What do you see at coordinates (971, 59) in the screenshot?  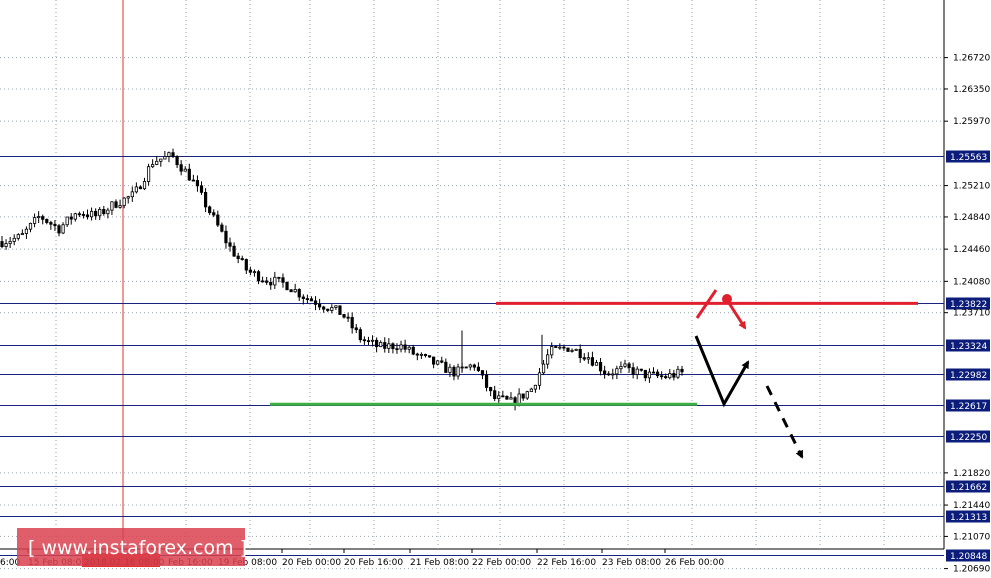 I see `price-tick-label: 1.26720` at bounding box center [971, 59].